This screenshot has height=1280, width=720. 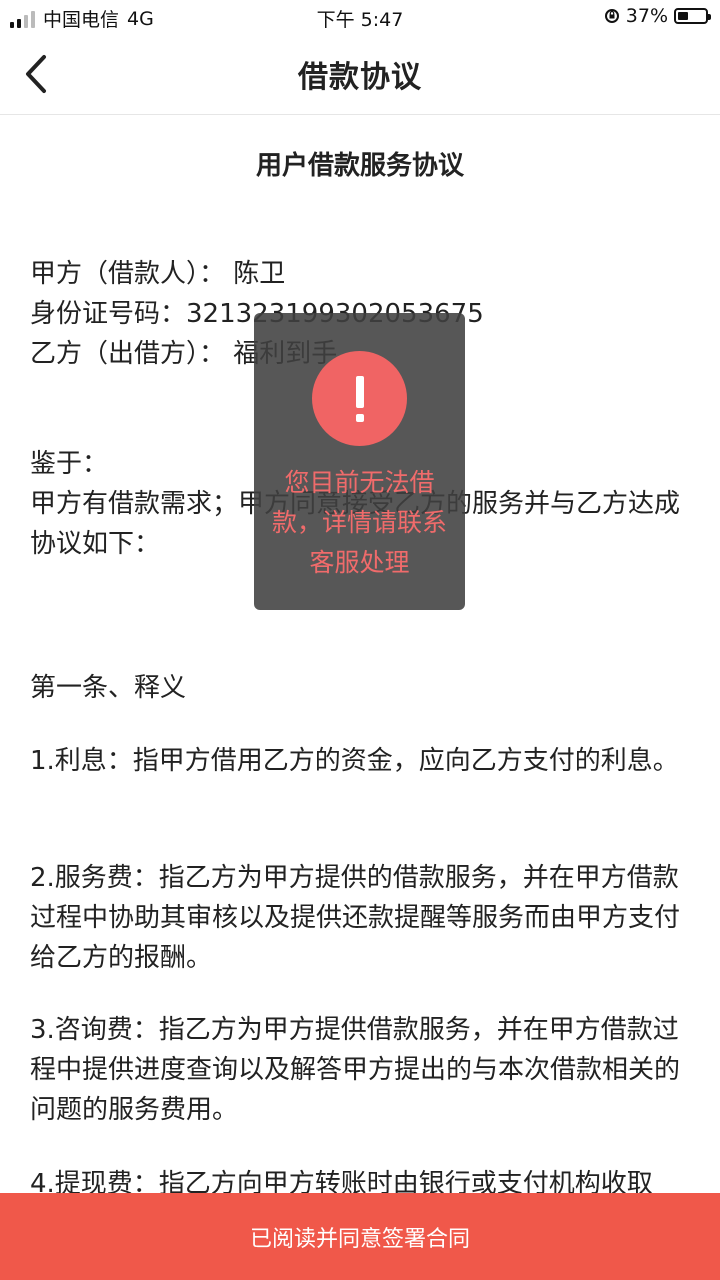 I want to click on status-right: 37%, so click(x=657, y=16).